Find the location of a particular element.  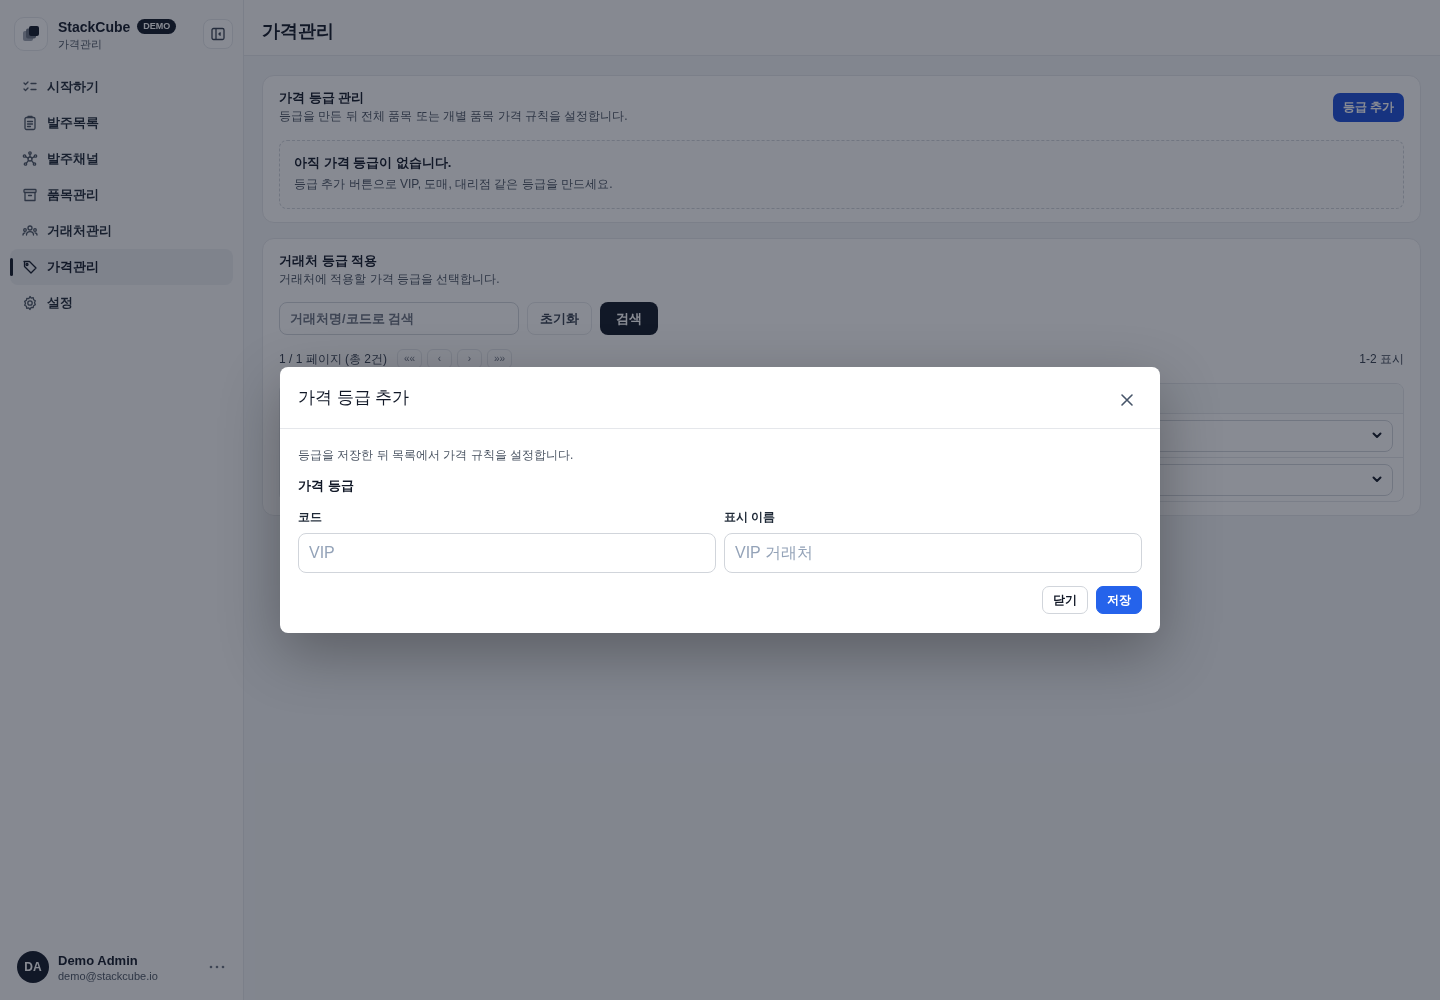

close-icon is located at coordinates (1127, 399).